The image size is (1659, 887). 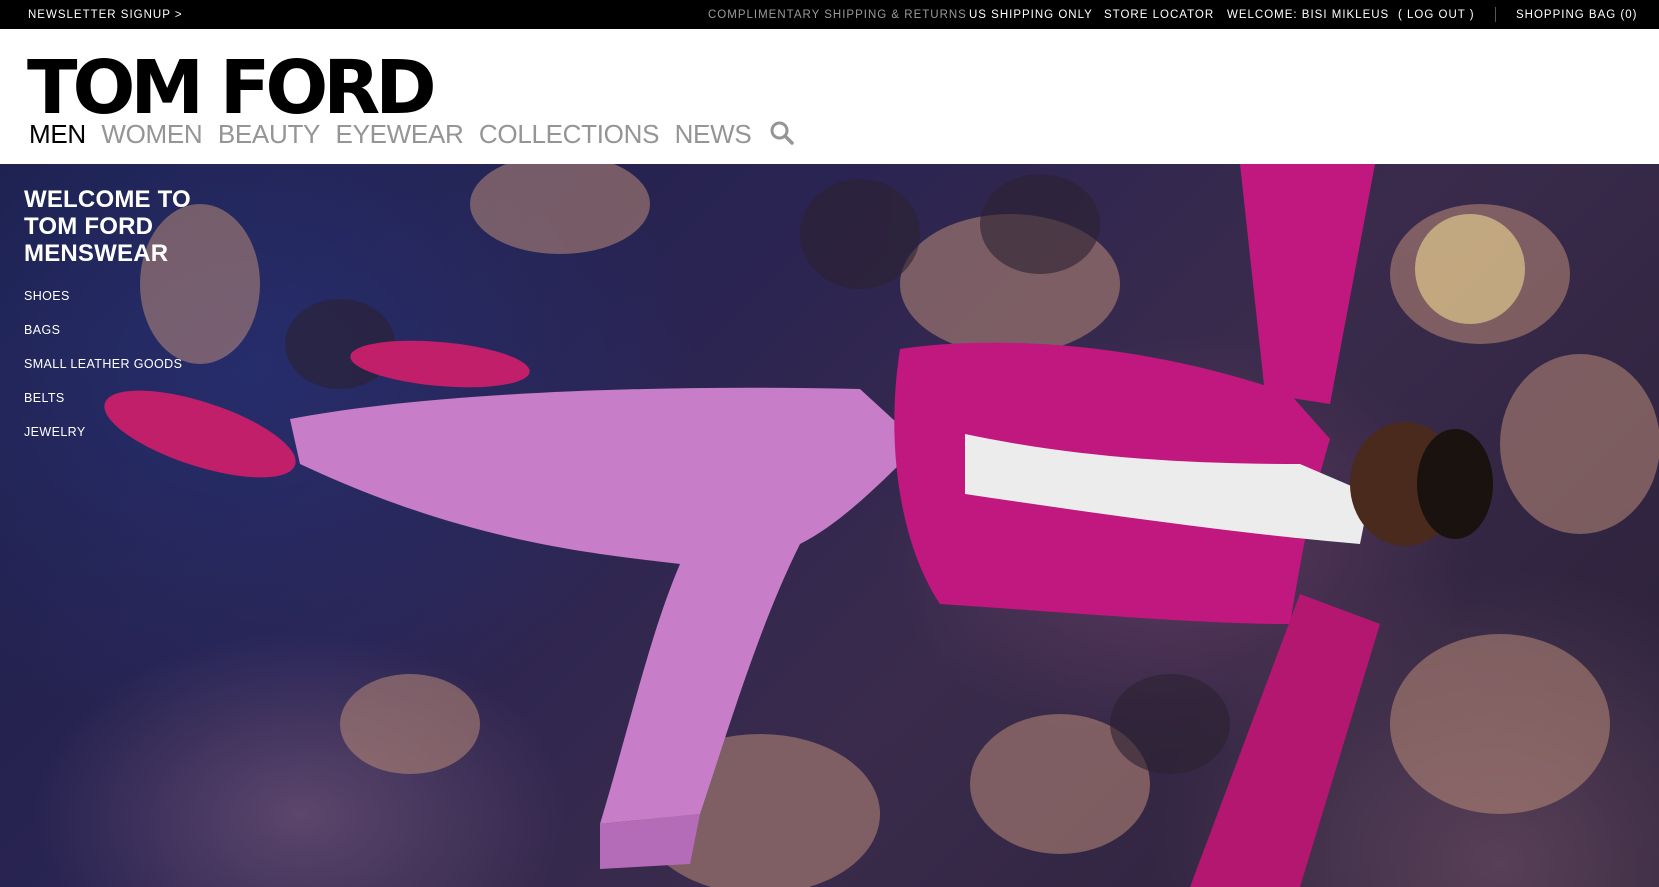 What do you see at coordinates (96, 253) in the screenshot?
I see `hero-title-line-3: MENSWEAR` at bounding box center [96, 253].